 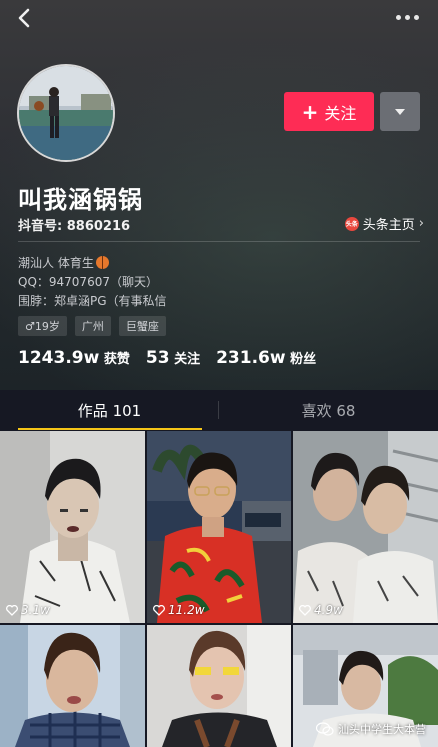 What do you see at coordinates (25, 18) in the screenshot?
I see `back-icon` at bounding box center [25, 18].